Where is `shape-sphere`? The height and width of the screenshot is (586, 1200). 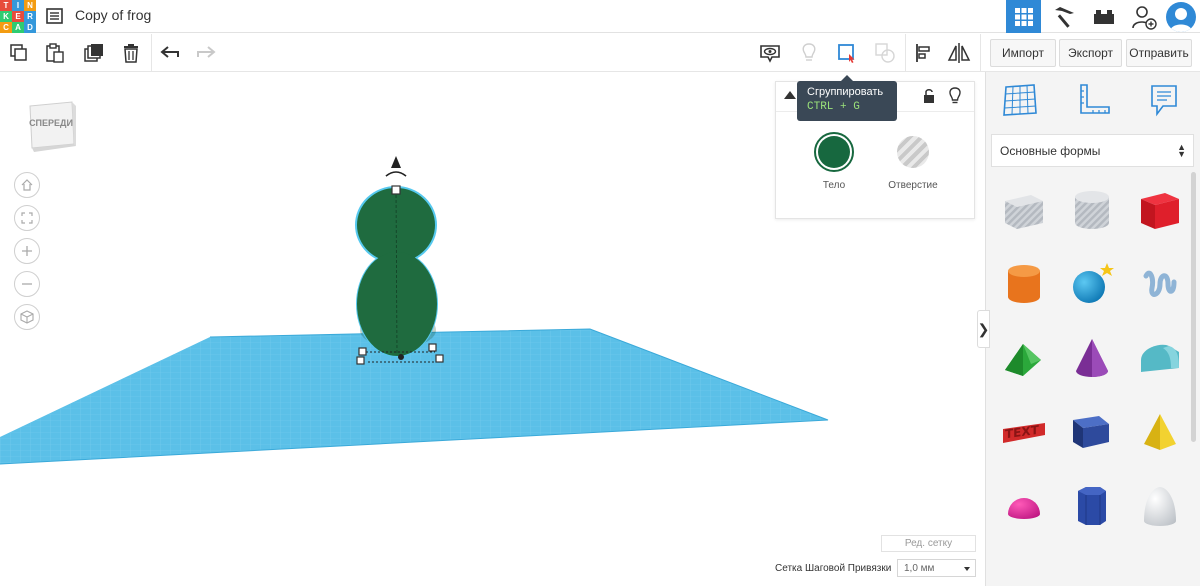 shape-sphere is located at coordinates (1092, 284).